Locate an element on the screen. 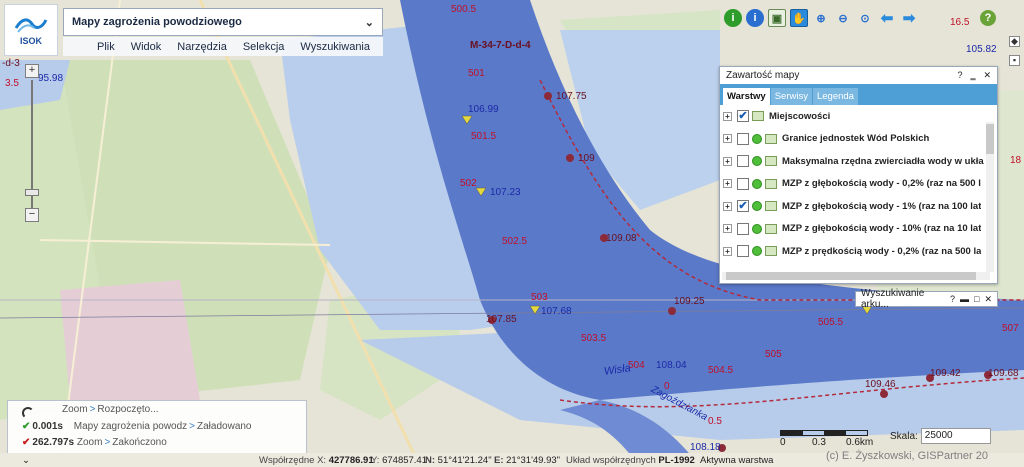 Image resolution: width=1024 pixels, height=467 pixels. zoom-full-icon: ⊙ is located at coordinates (865, 18).